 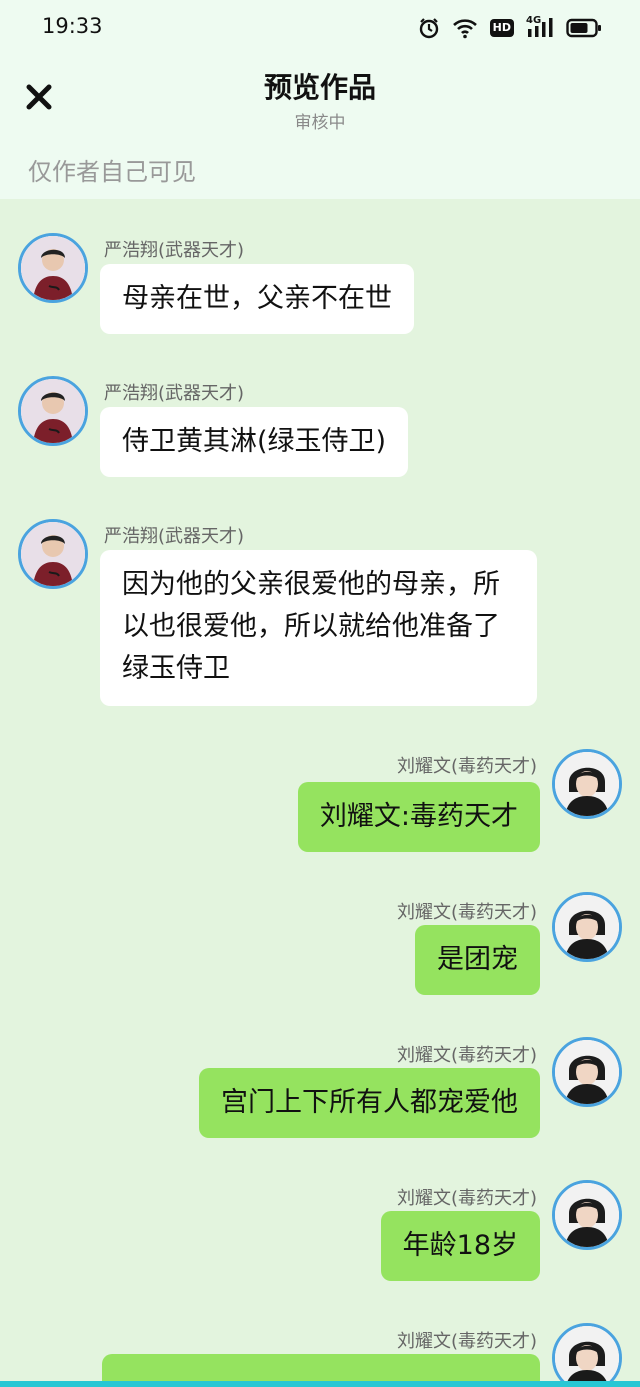 I want to click on nav-bar: 预览作品 审核中, so click(x=320, y=99).